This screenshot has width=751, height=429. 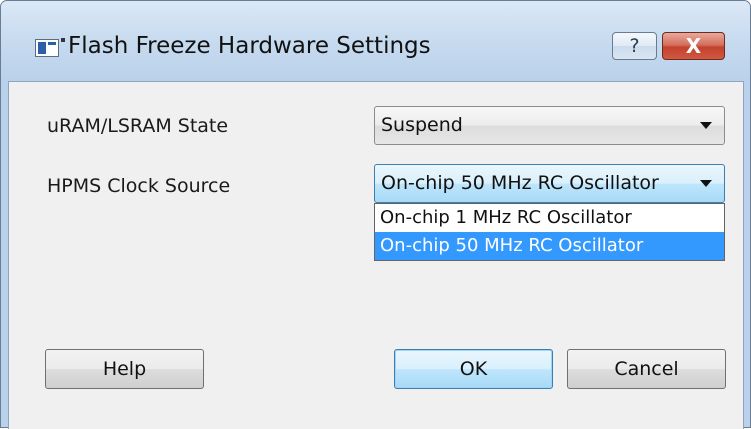 I want to click on uram-lsram-state-label: uRAM/LSRAM State, so click(x=138, y=126).